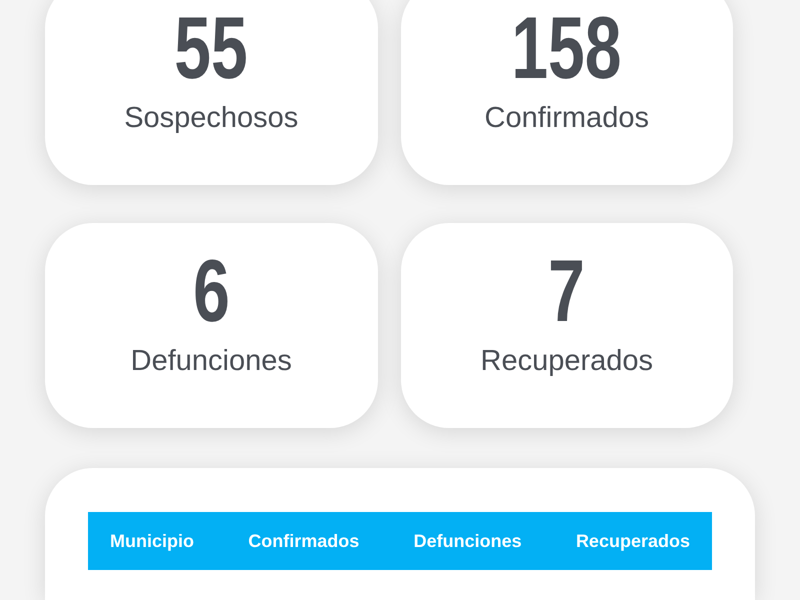 The image size is (800, 600). Describe the element at coordinates (211, 48) in the screenshot. I see `stat-value: 55` at that location.